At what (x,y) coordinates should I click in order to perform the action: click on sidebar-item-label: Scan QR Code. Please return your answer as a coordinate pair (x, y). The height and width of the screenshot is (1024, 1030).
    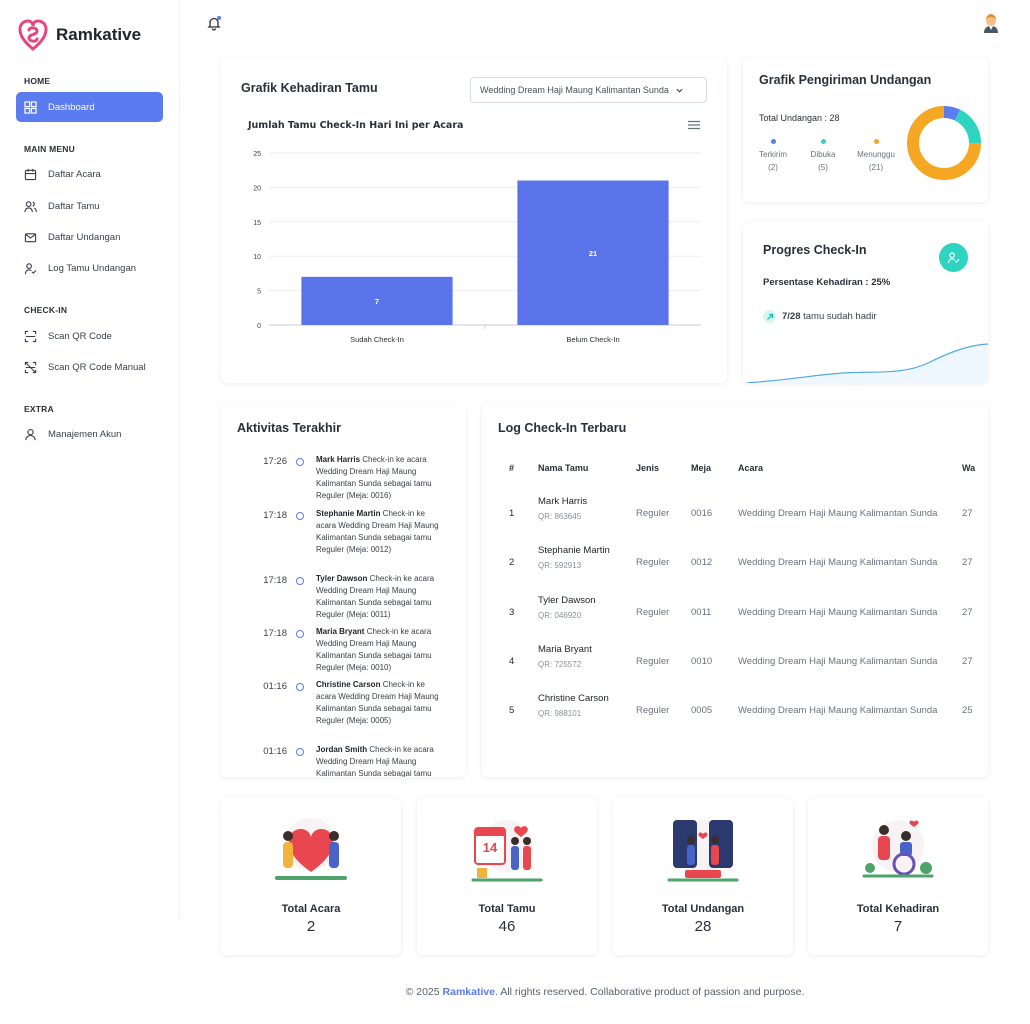
    Looking at the image, I should click on (80, 336).